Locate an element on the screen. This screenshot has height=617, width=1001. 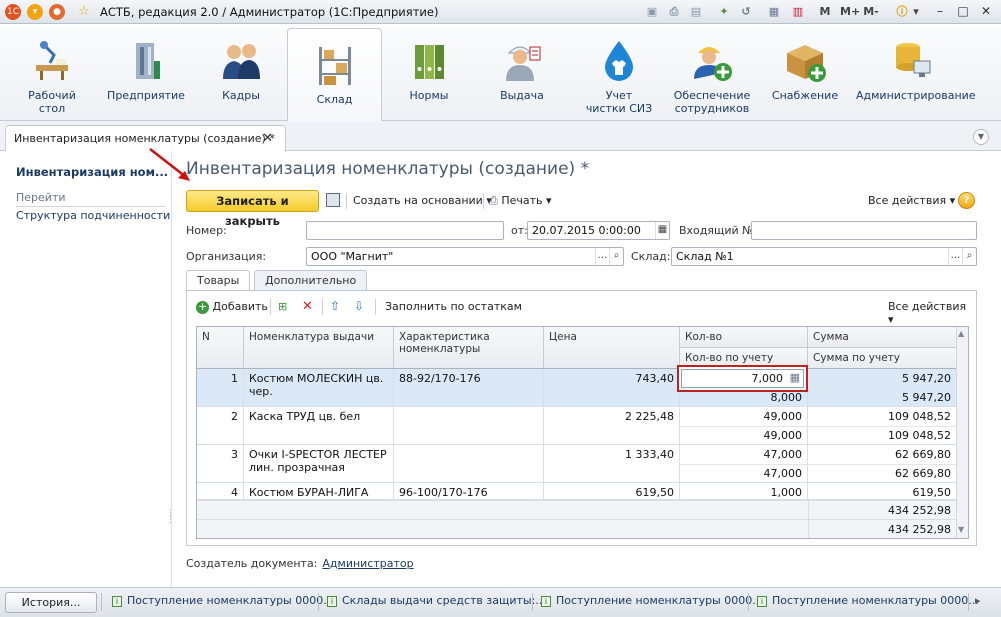
cell-item: Очки I-SPECTOR ЛЕСТЕР лин. прозрачная is located at coordinates (319, 463).